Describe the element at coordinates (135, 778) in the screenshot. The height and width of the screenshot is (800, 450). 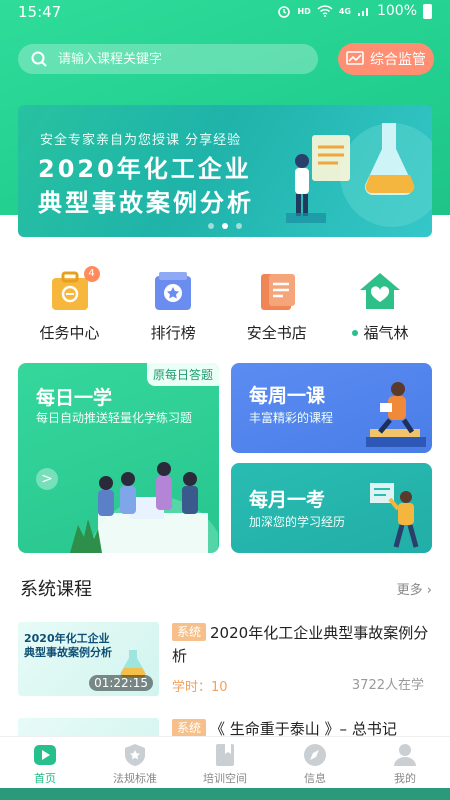
I see `tab-label: 法规标准` at that location.